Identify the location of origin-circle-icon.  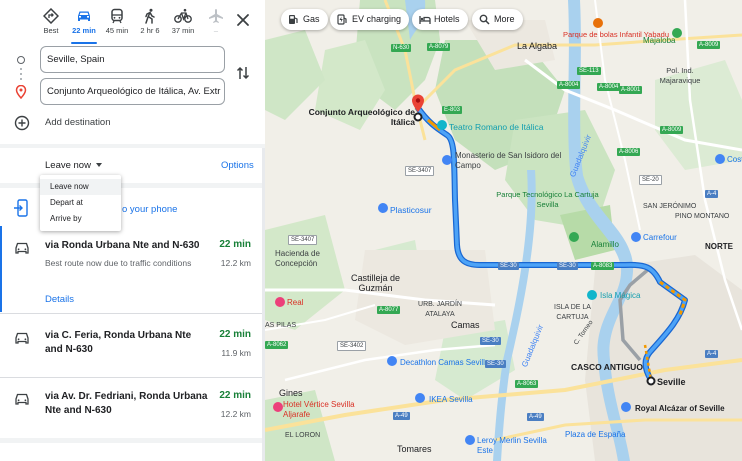
(21, 60).